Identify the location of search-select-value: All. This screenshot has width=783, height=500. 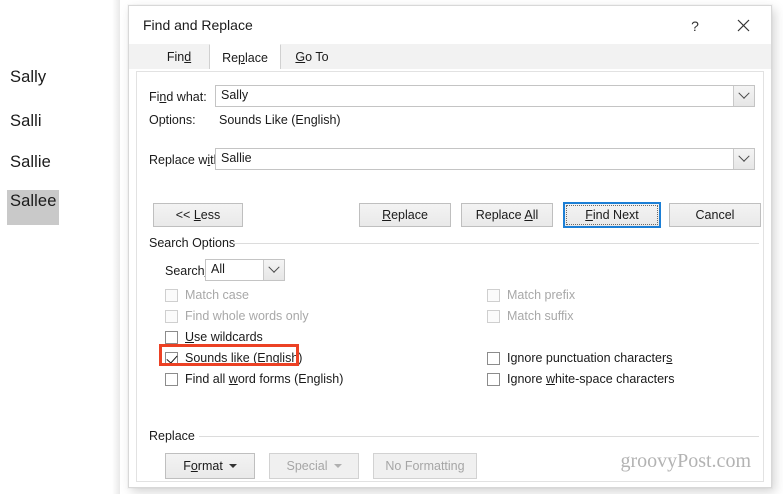
(218, 269).